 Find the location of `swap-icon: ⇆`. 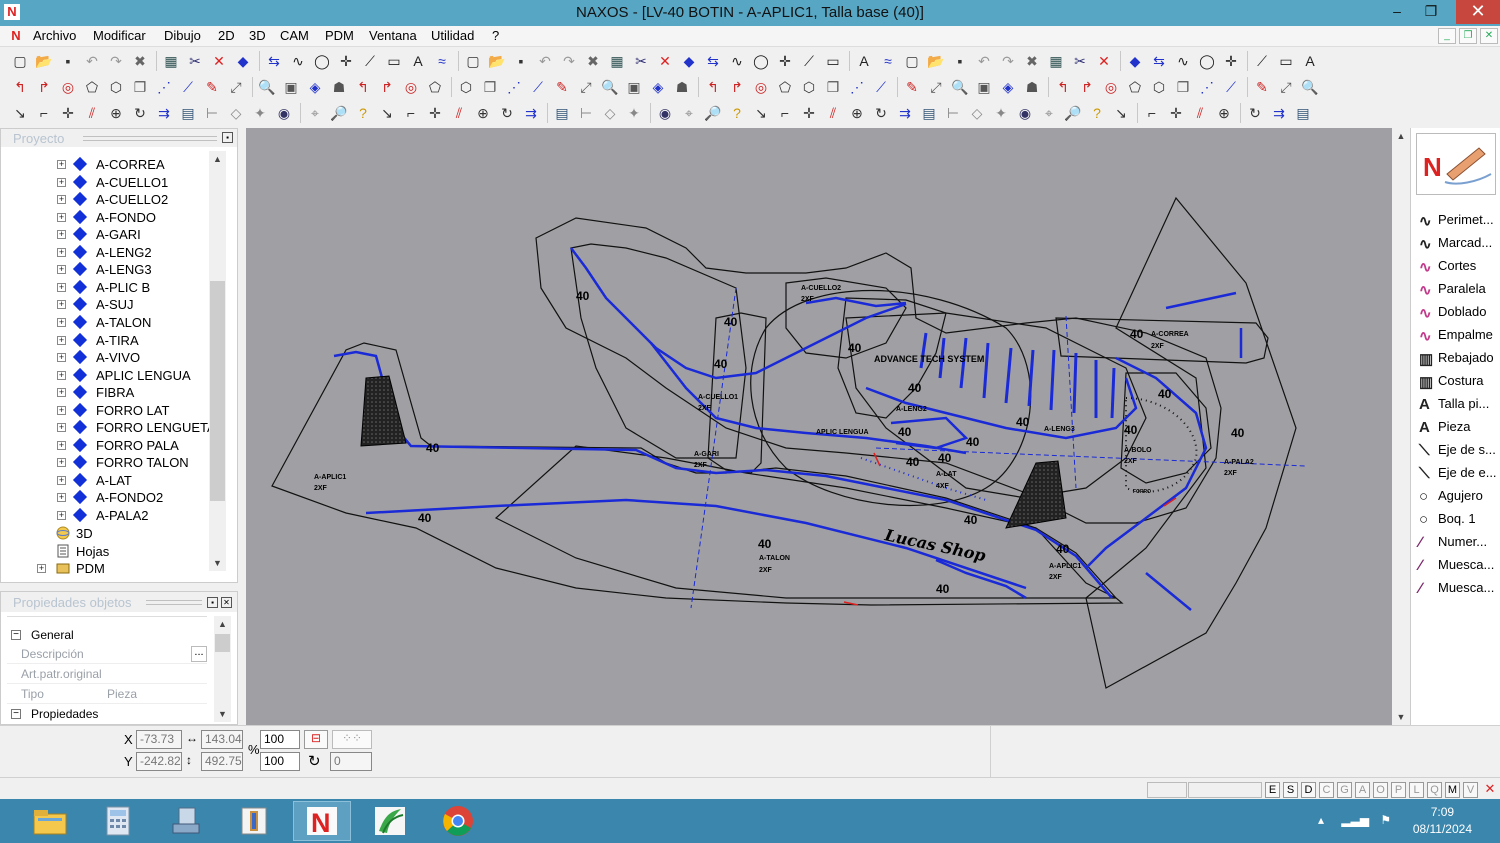

swap-icon: ⇆ is located at coordinates (713, 61).